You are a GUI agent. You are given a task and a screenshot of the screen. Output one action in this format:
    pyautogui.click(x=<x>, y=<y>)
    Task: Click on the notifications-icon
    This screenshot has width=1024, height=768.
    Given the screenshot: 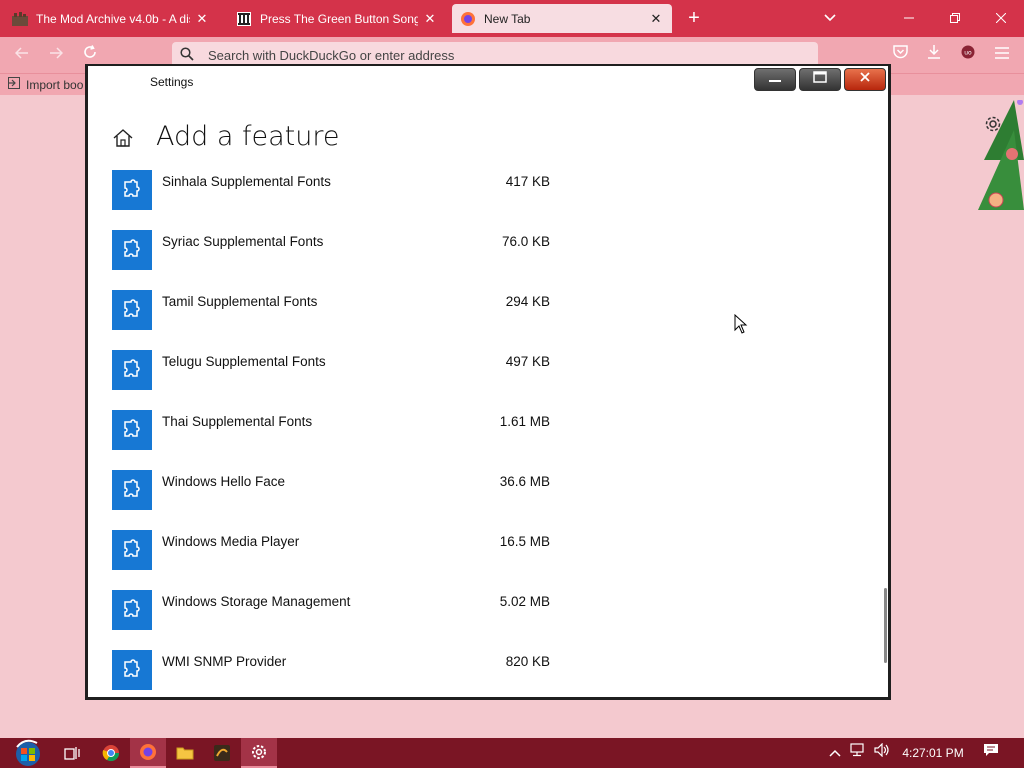 What is the action you would take?
    pyautogui.click(x=991, y=753)
    